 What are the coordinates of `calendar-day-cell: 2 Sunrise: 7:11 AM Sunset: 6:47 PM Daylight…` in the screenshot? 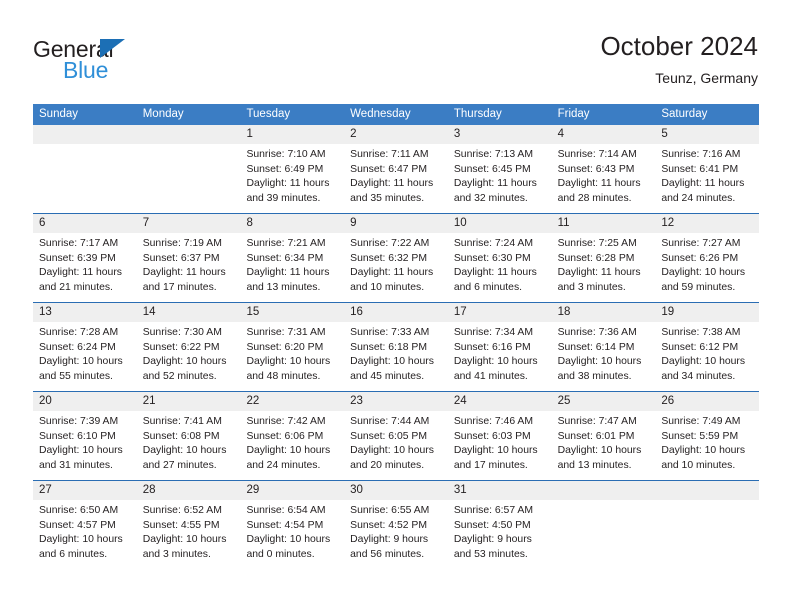 It's located at (396, 169).